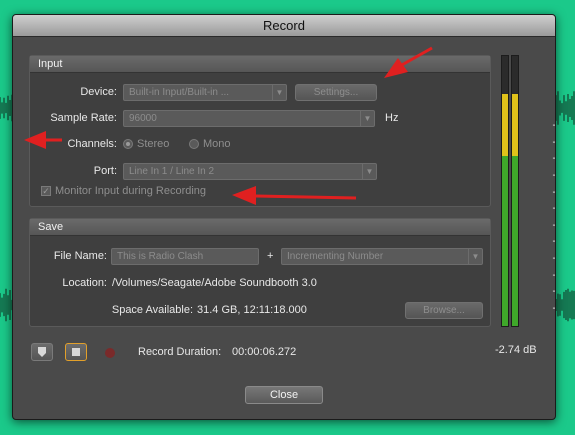 The image size is (575, 435). I want to click on stereo-radio, so click(128, 144).